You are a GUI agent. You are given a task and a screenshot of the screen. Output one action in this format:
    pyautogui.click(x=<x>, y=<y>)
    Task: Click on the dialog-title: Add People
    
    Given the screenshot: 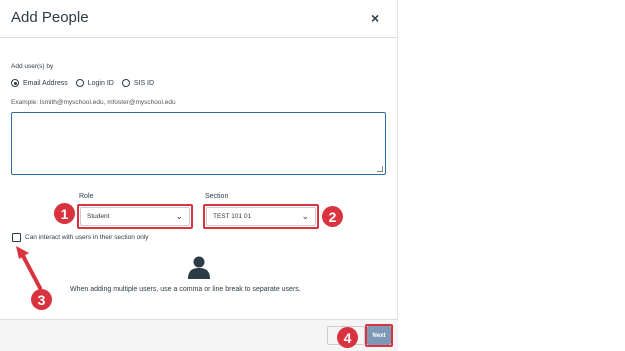 What is the action you would take?
    pyautogui.click(x=50, y=17)
    